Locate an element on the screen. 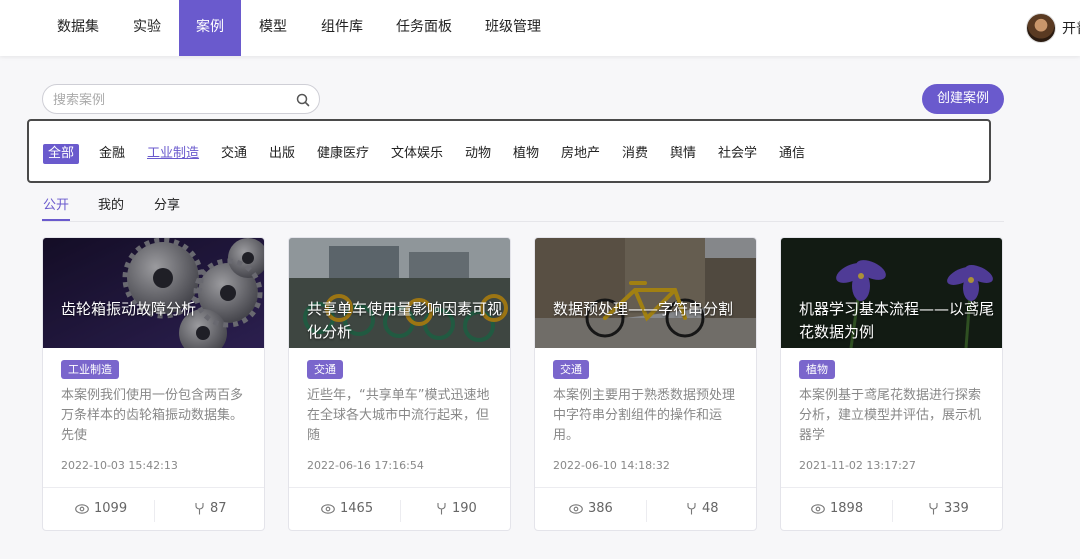 This screenshot has width=1080, height=559. view-count-value: 1099 is located at coordinates (111, 508).